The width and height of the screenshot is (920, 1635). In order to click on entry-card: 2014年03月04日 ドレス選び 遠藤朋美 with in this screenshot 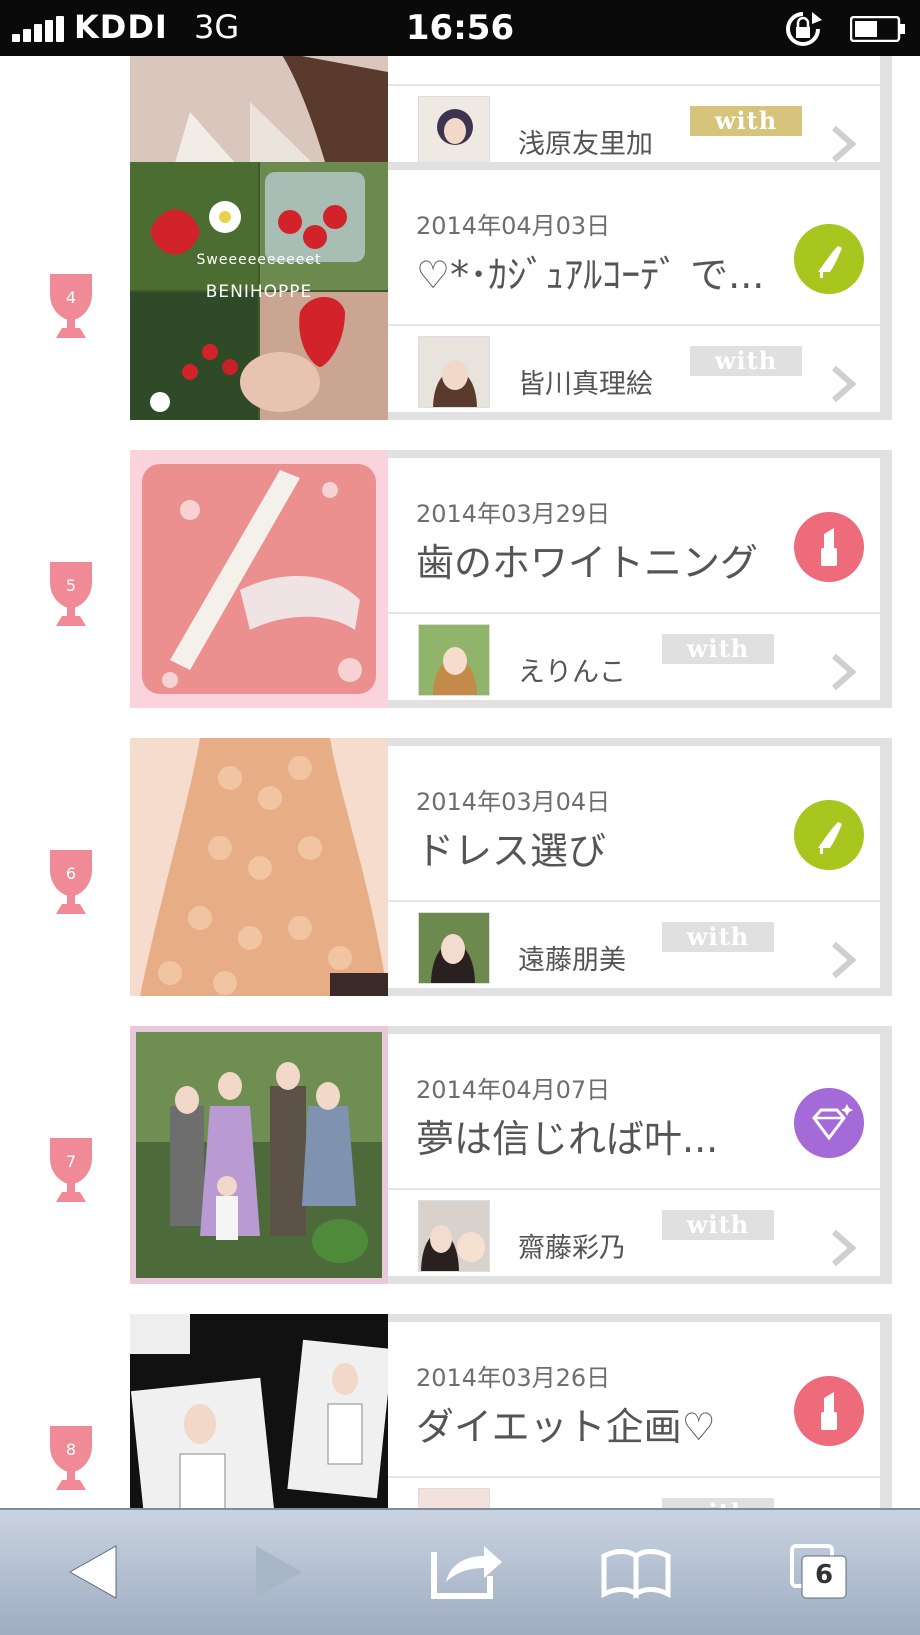, I will do `click(640, 867)`.